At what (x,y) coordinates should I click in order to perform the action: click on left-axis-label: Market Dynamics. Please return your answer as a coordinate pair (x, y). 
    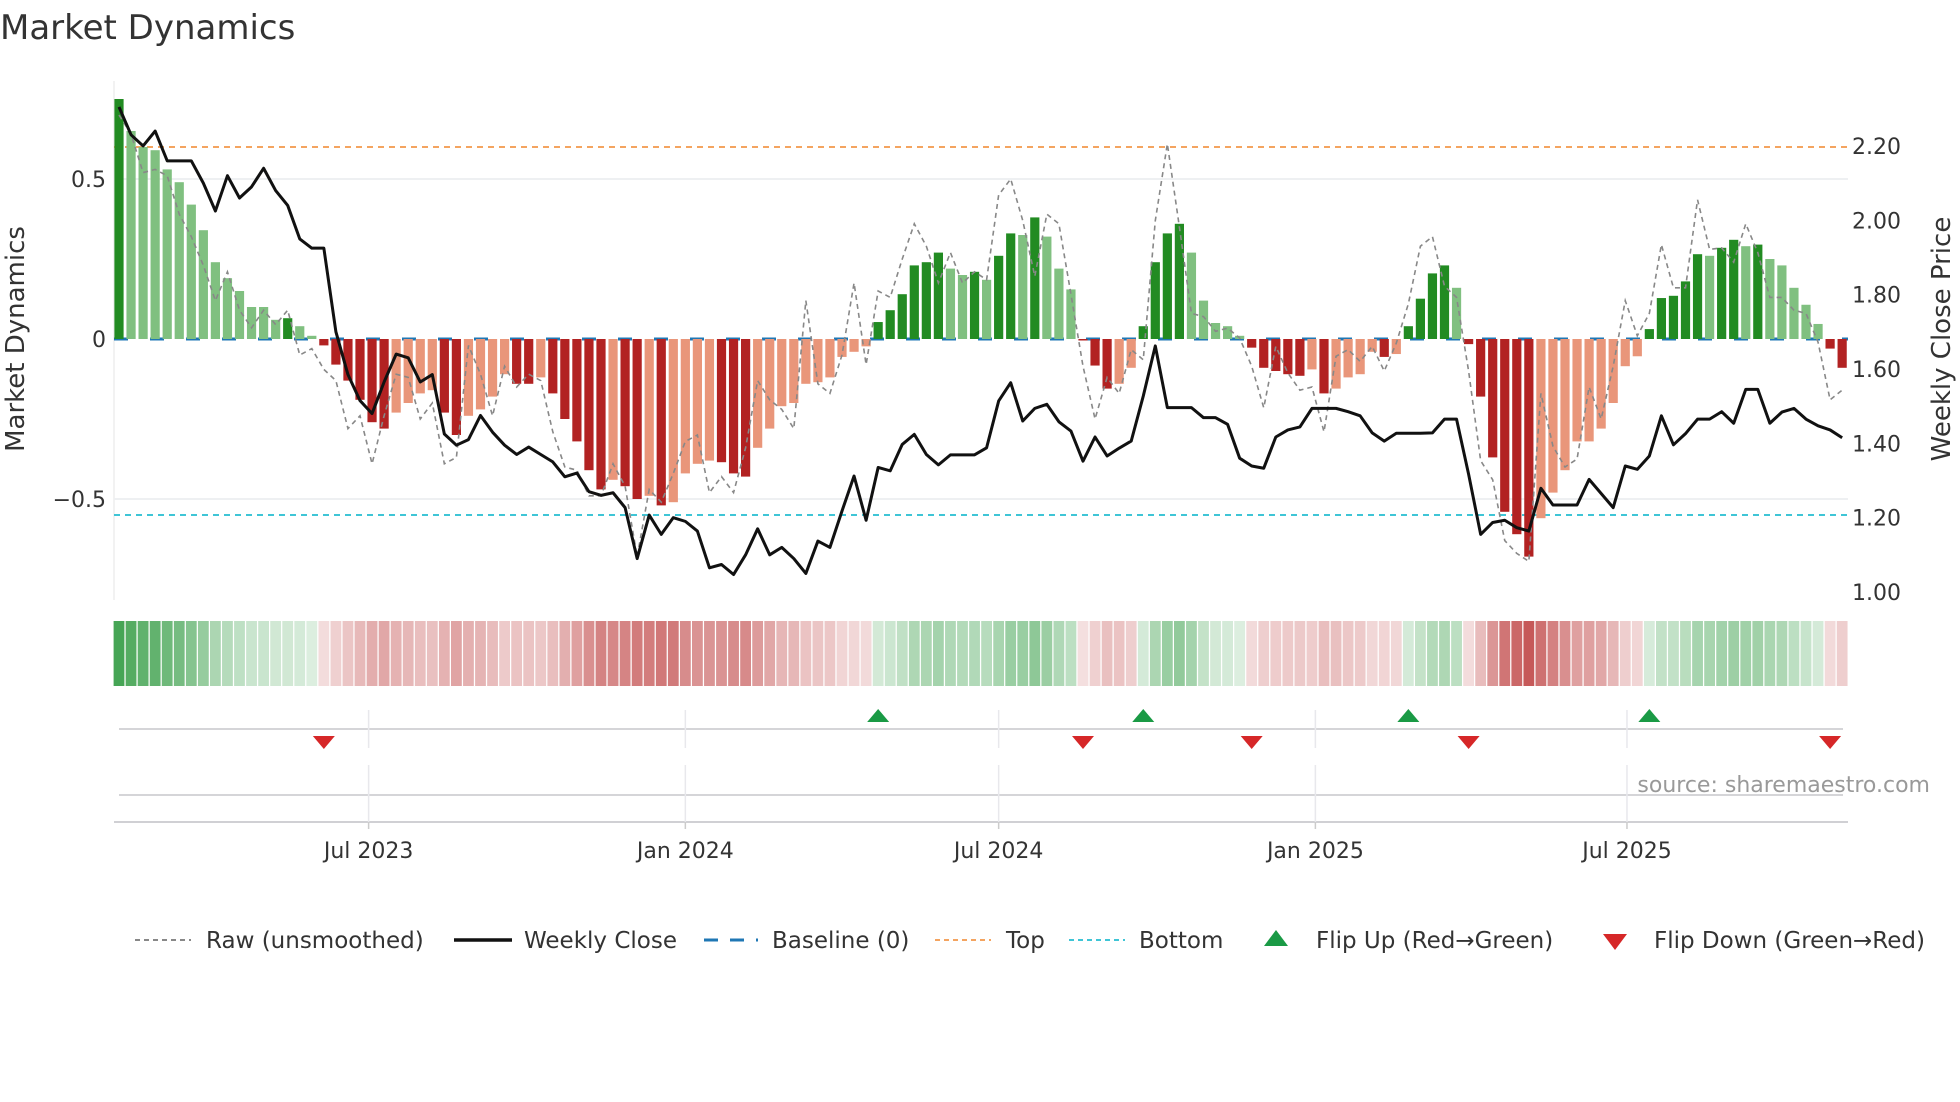
    Looking at the image, I should click on (16, 339).